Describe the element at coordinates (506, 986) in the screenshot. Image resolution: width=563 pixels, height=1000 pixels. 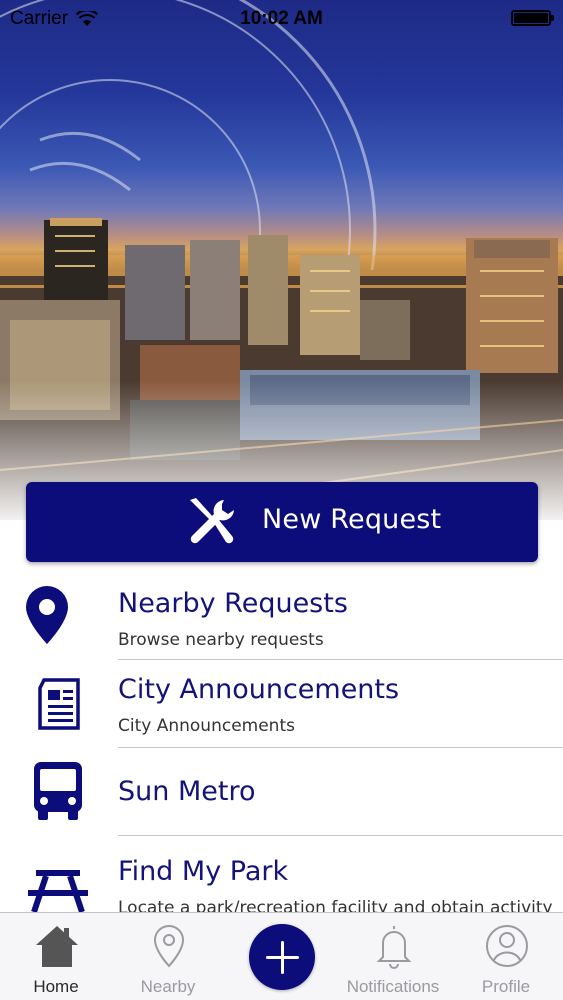
I see `tab-label: Profile` at that location.